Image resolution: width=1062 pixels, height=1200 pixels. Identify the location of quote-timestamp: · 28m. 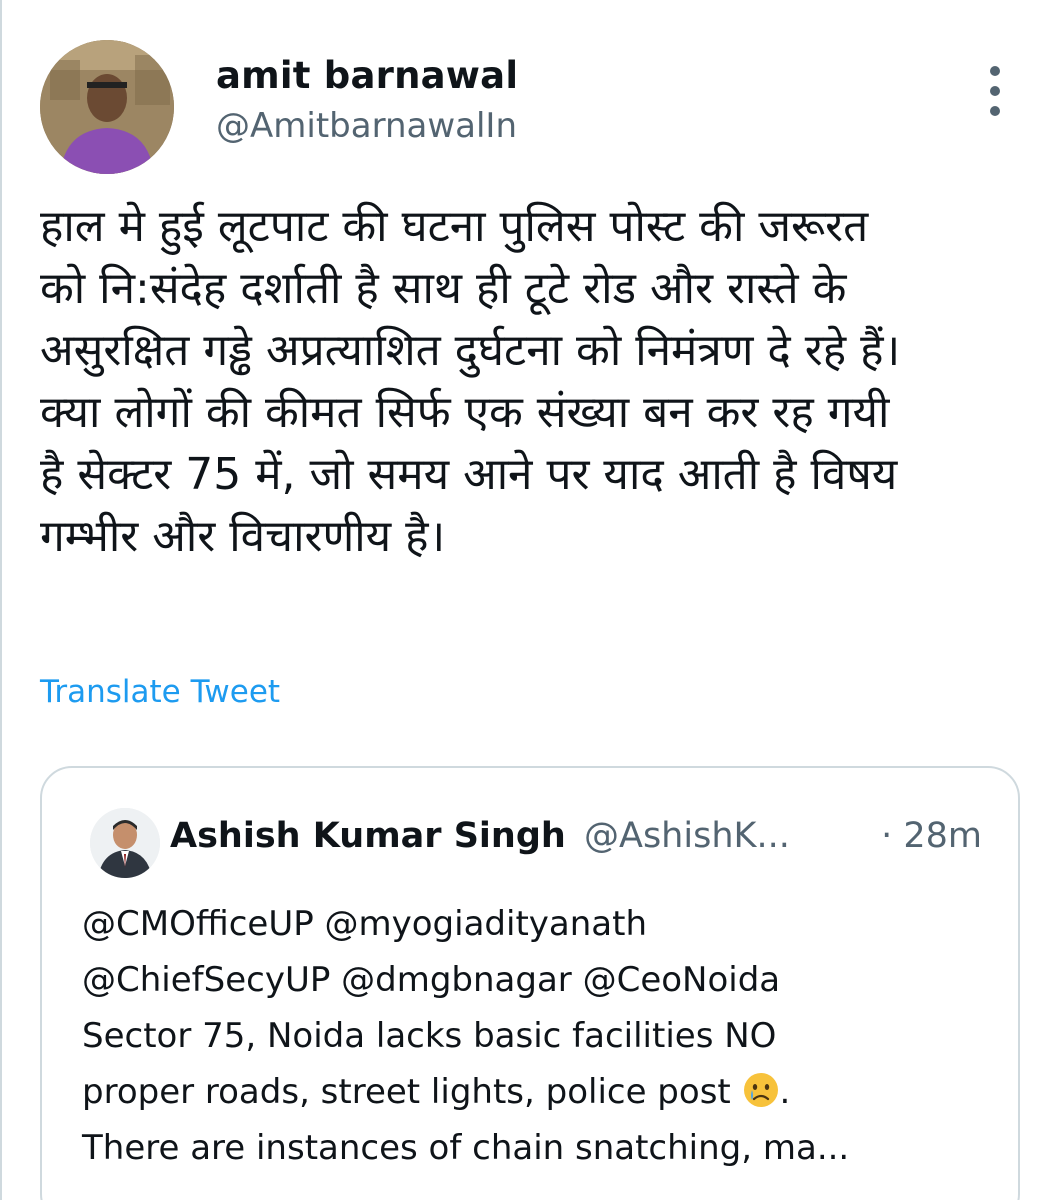
(931, 836).